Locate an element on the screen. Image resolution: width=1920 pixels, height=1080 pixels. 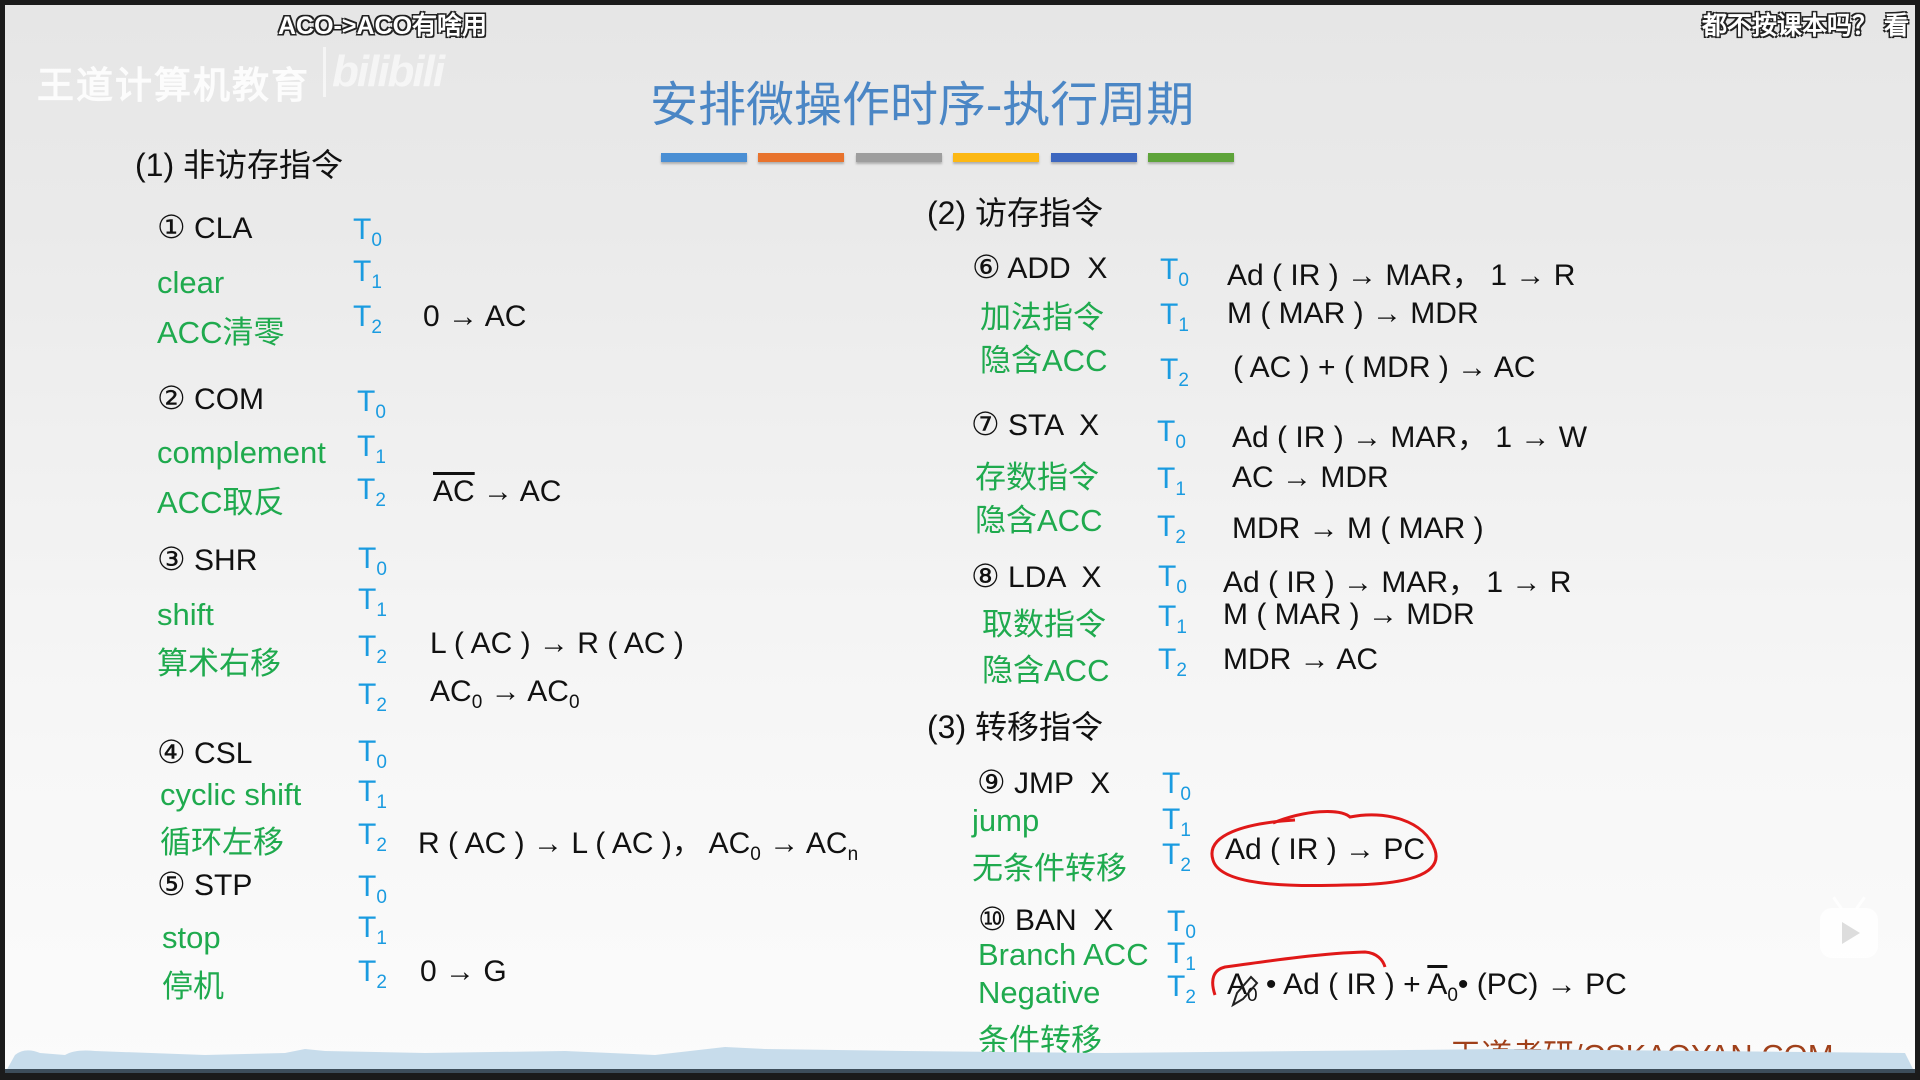
pen-cursor-icon is located at coordinates (1245, 991).